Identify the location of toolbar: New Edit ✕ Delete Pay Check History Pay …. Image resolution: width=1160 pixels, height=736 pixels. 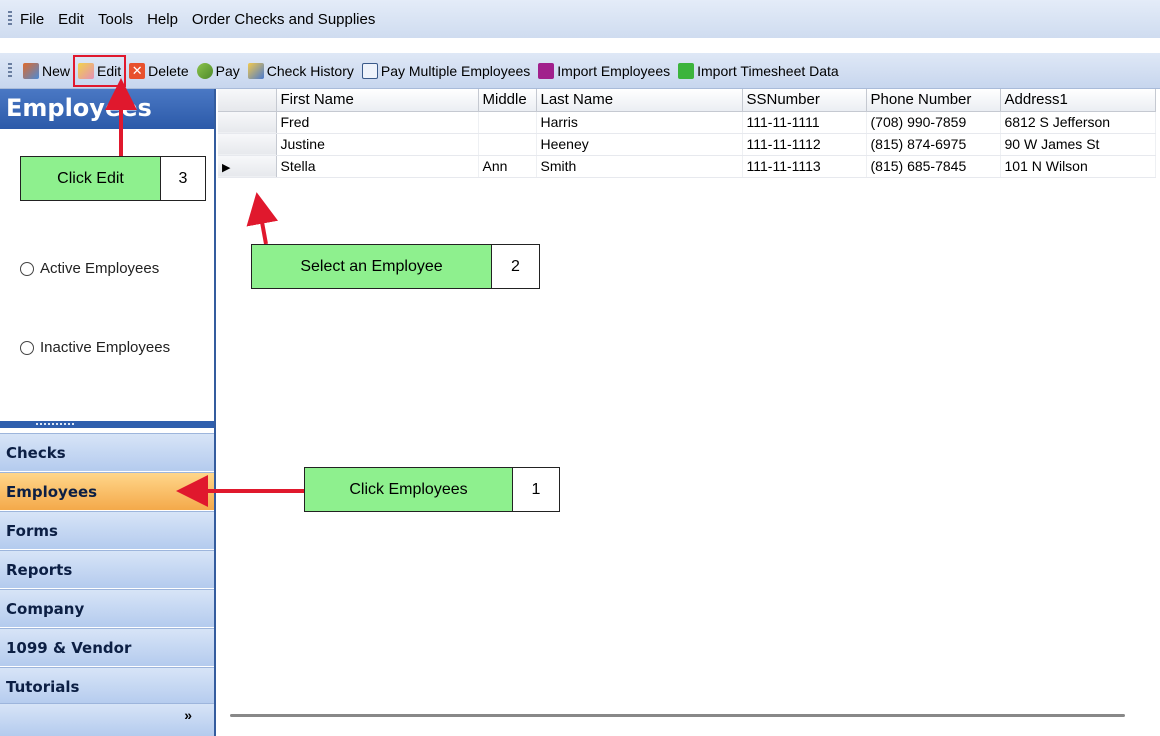
(580, 71).